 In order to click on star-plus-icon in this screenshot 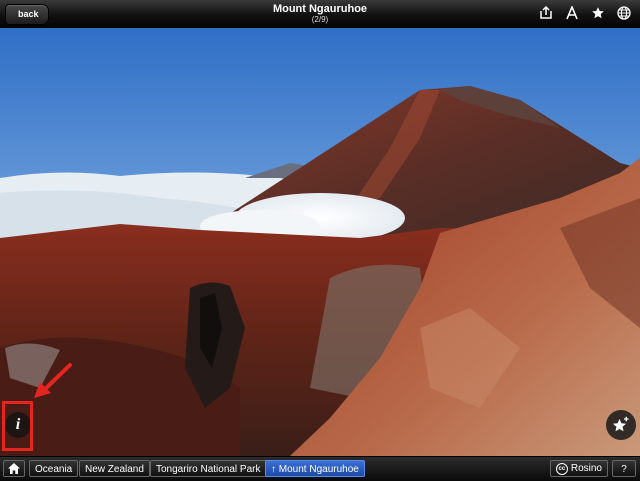, I will do `click(620, 424)`.